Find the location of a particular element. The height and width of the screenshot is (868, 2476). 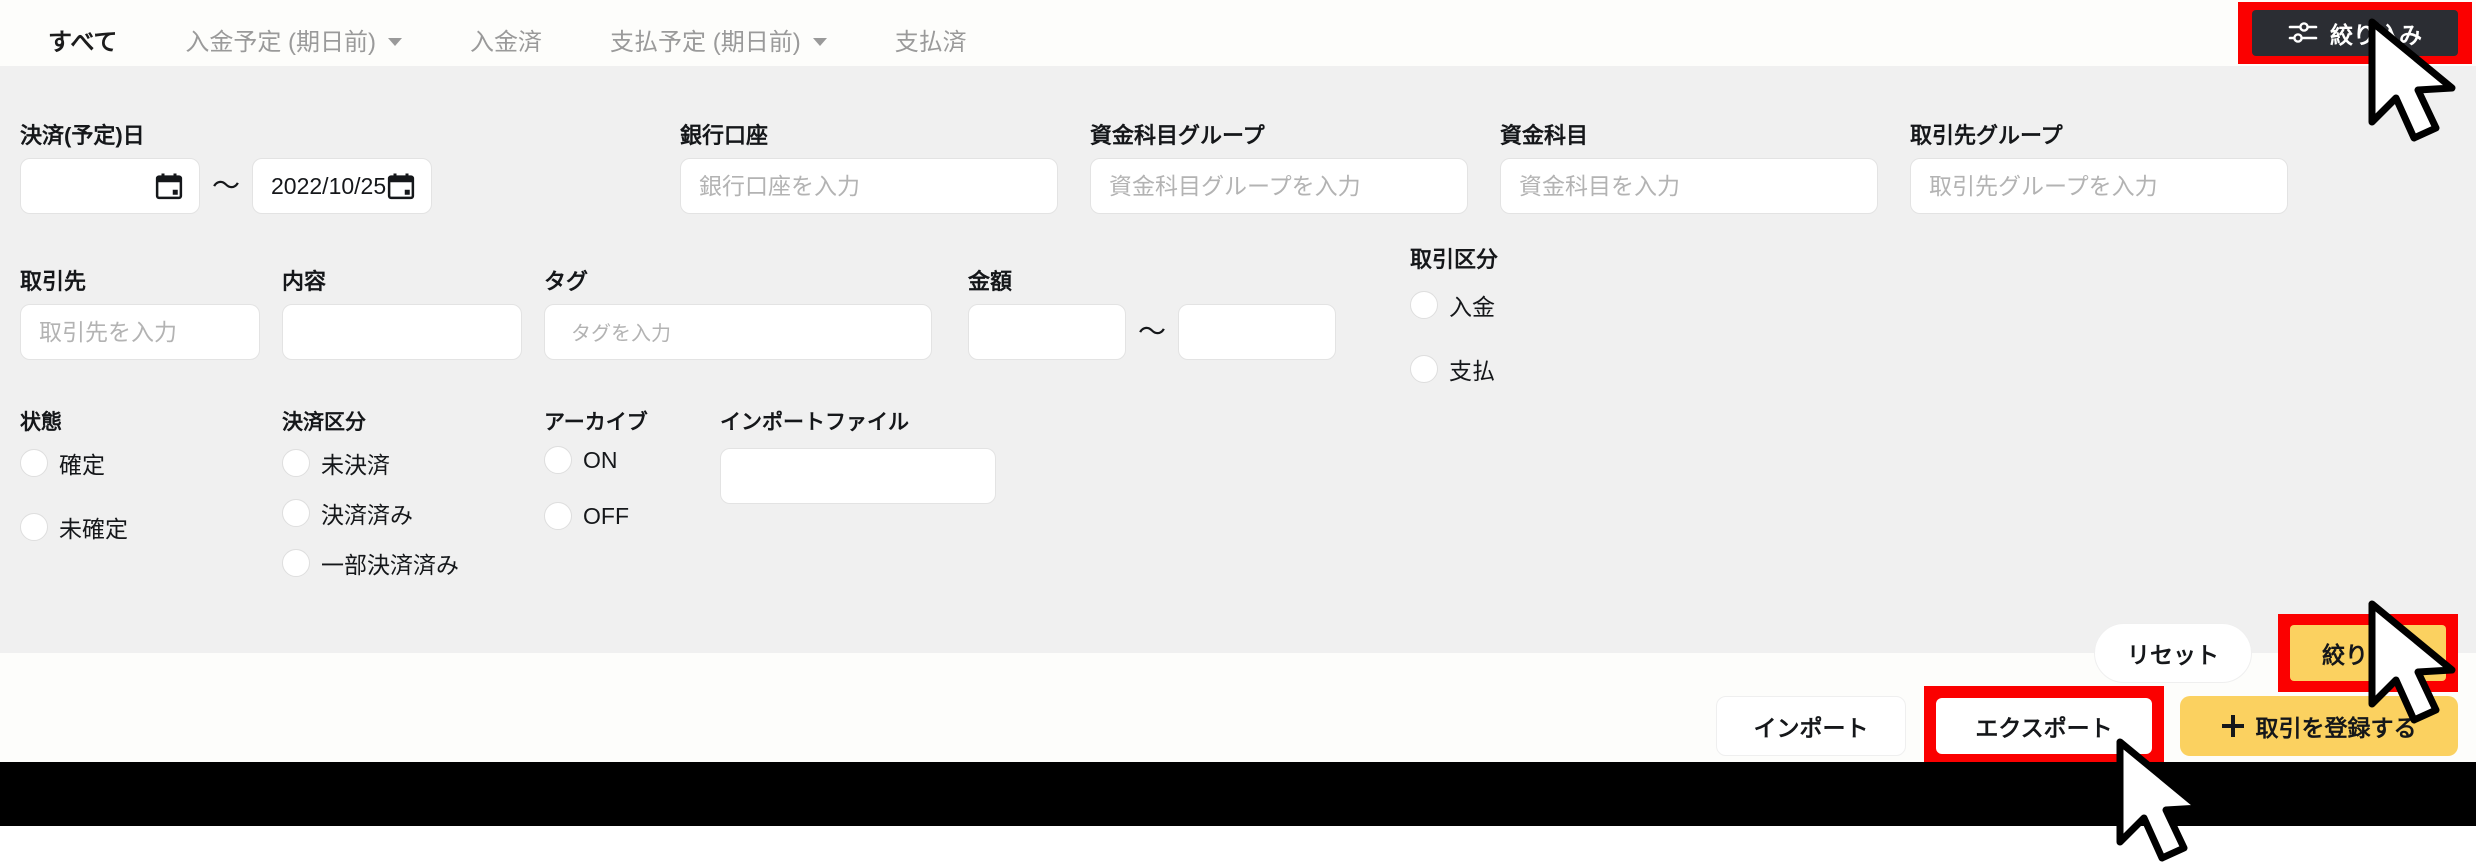

radio-status-unconfirmed: 未確定 is located at coordinates (74, 527).